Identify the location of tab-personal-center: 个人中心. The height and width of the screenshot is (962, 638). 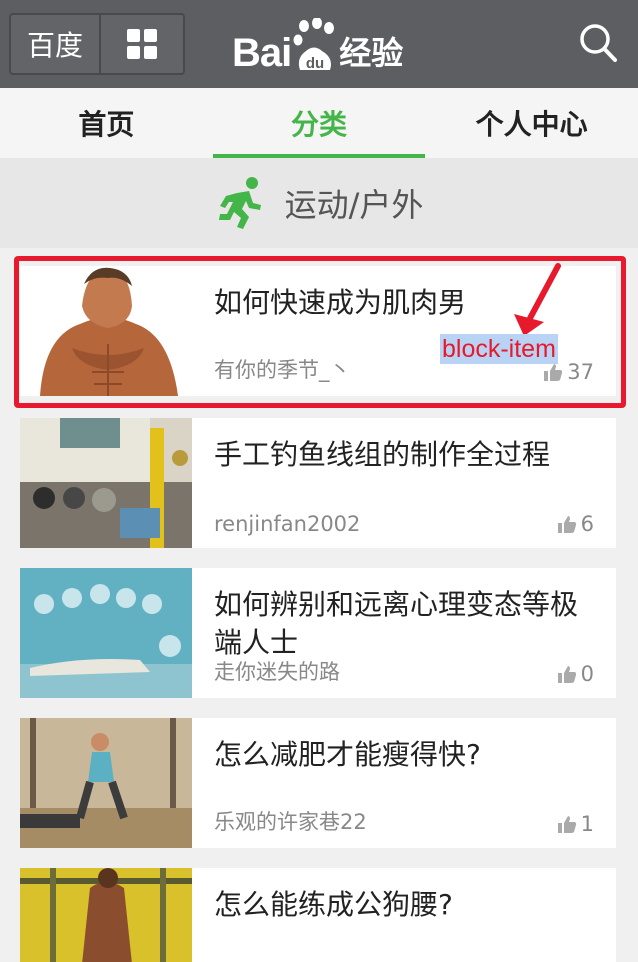
(531, 123).